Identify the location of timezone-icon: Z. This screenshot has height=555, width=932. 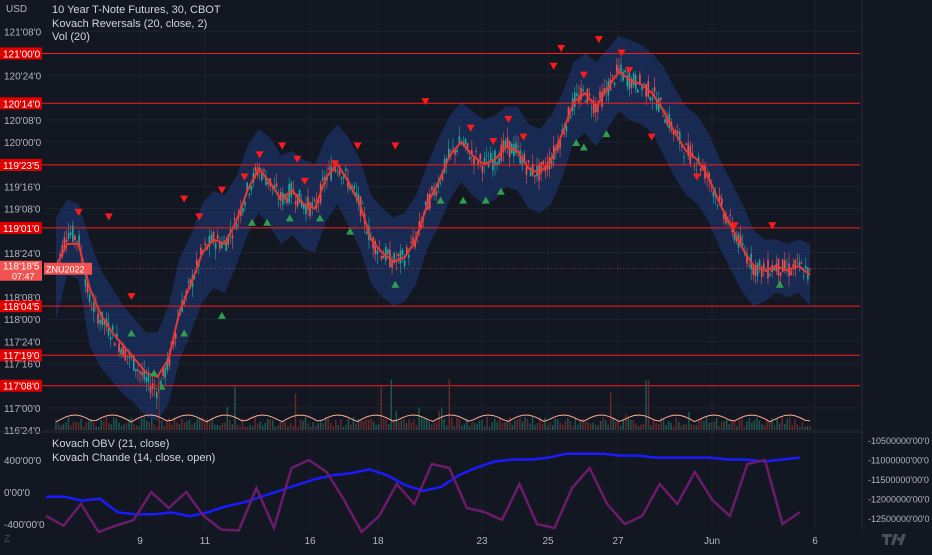
(7, 539).